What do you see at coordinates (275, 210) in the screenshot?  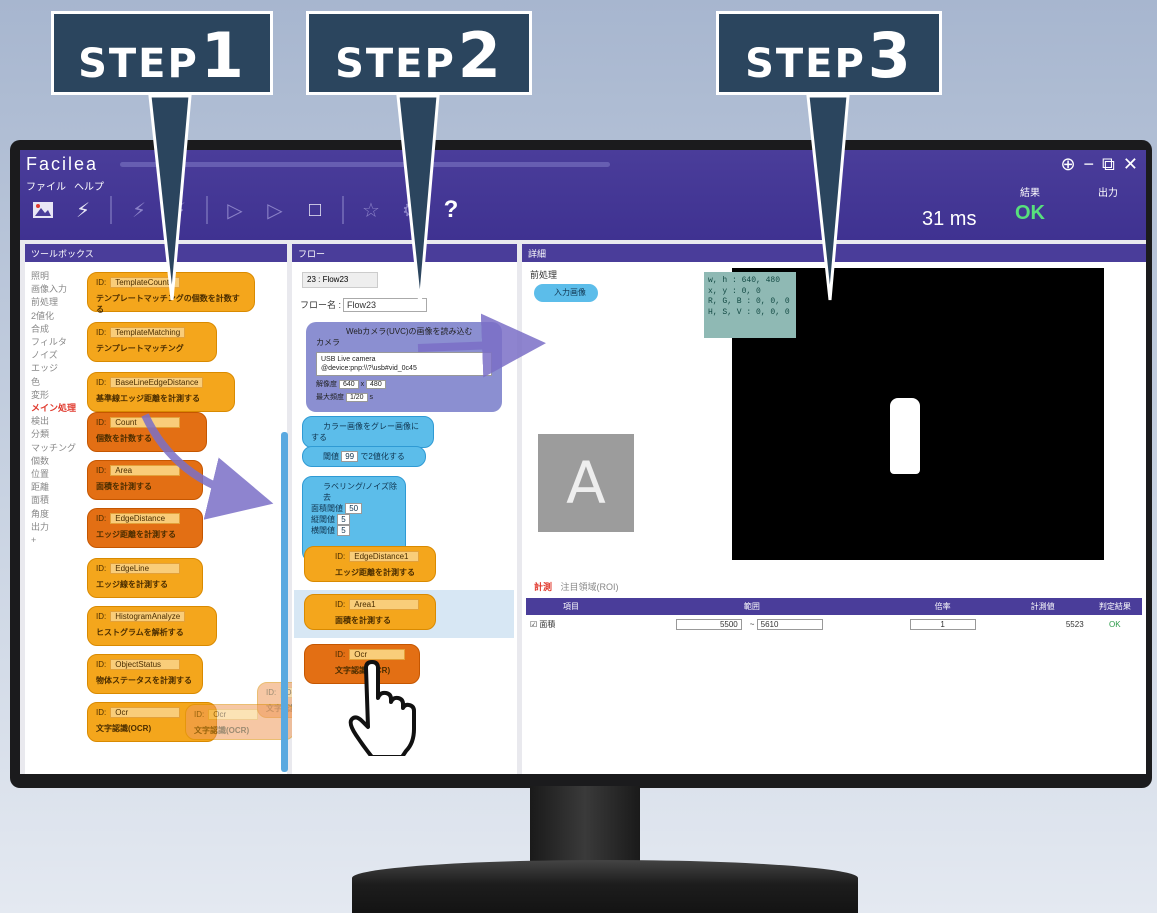 I see `step-play-icon: ▷` at bounding box center [275, 210].